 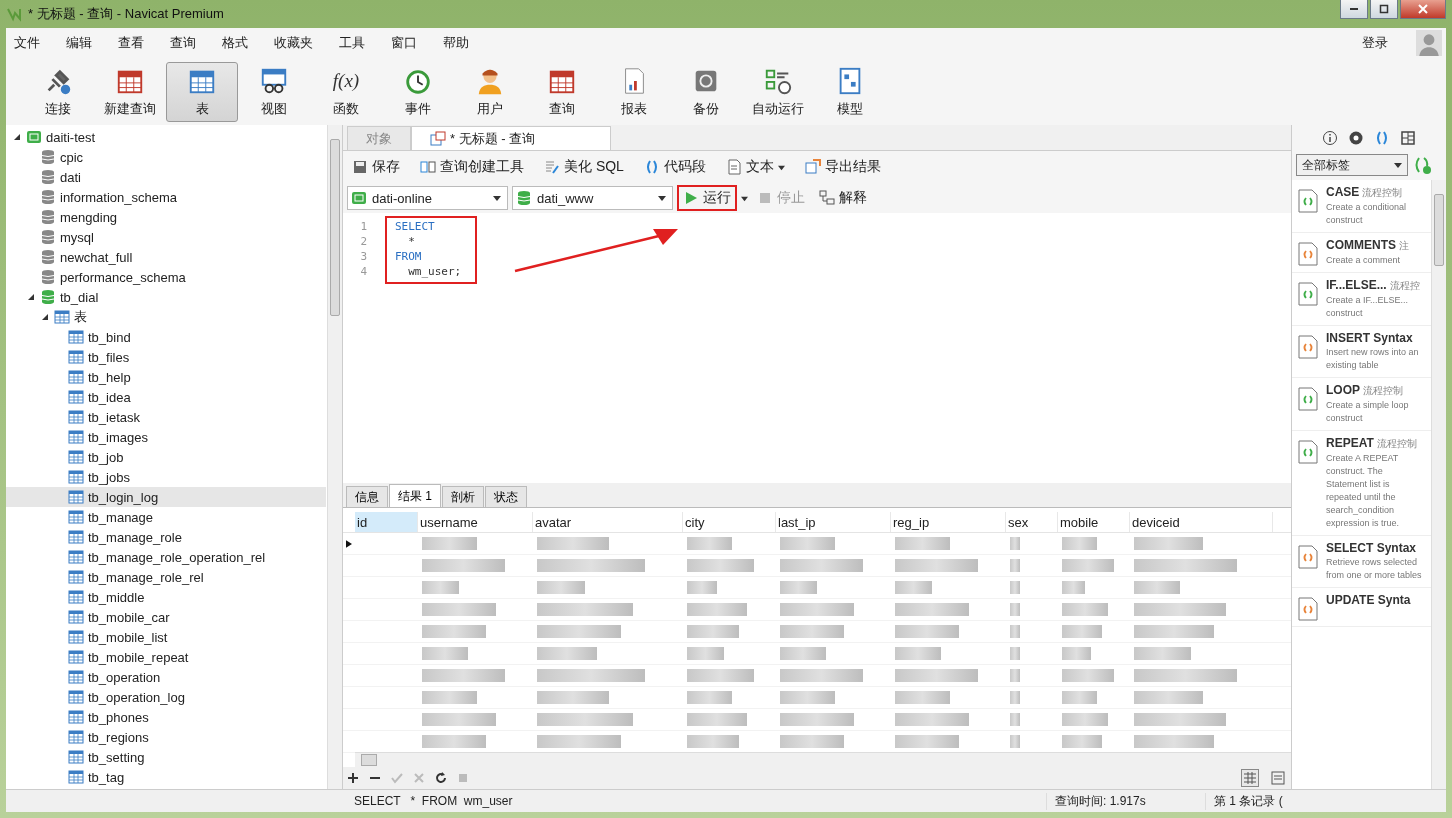 What do you see at coordinates (166, 237) in the screenshot?
I see `tree-item: mysql` at bounding box center [166, 237].